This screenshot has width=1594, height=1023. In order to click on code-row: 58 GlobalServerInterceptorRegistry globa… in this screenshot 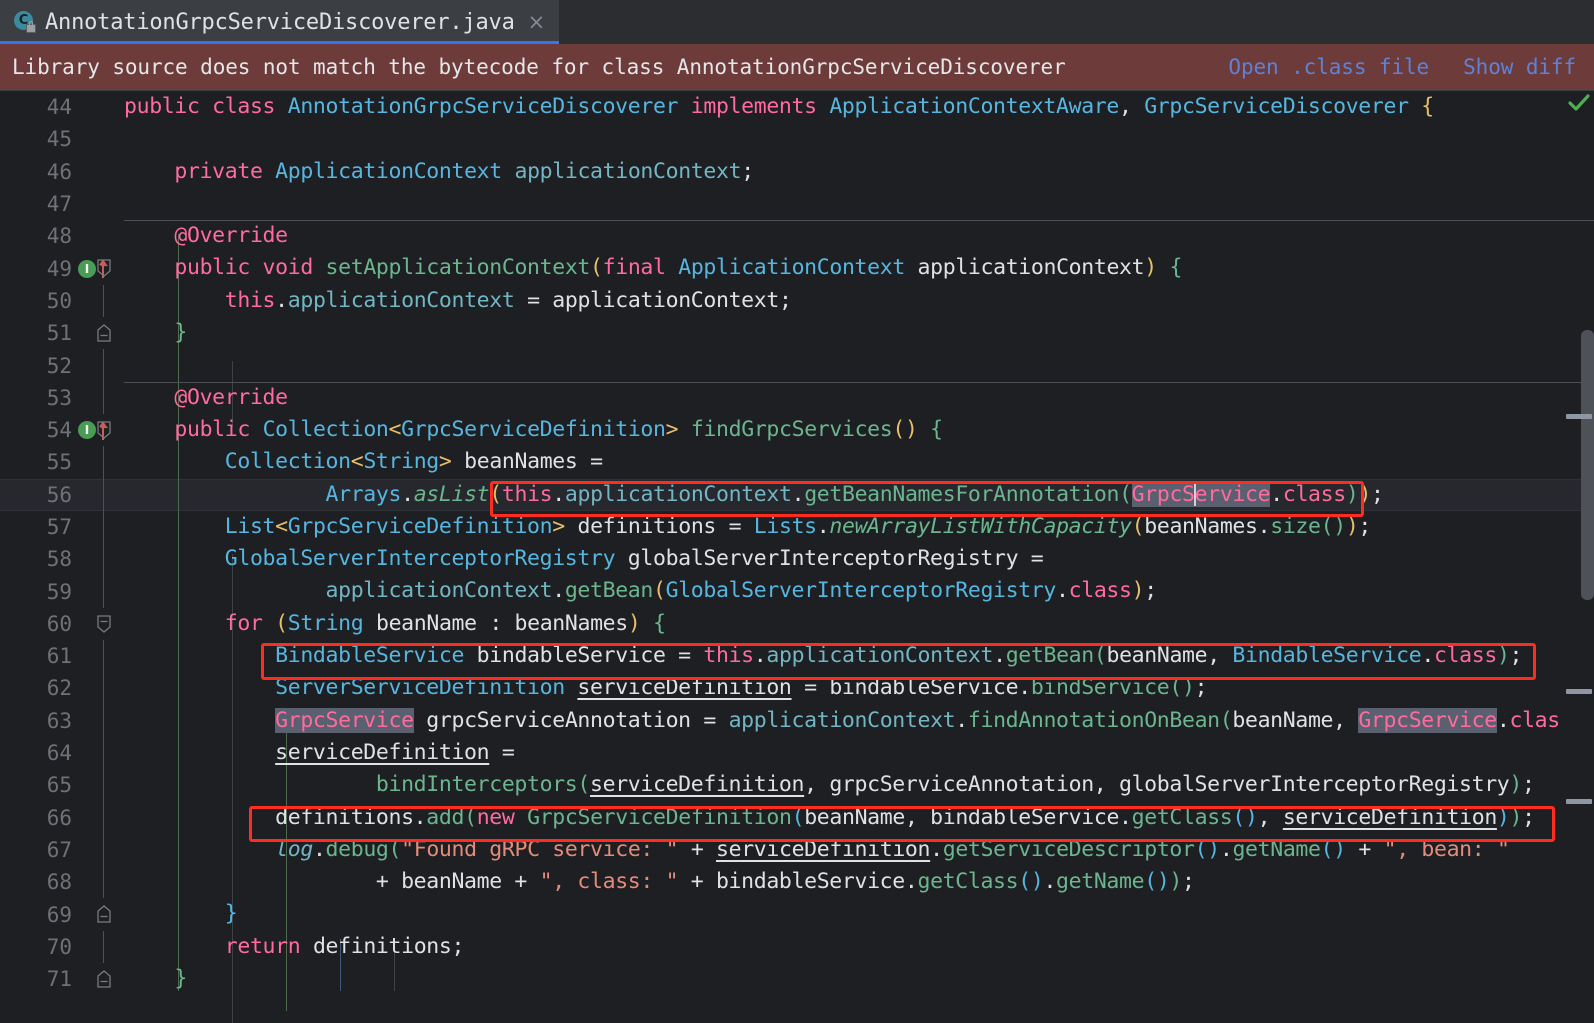, I will do `click(797, 559)`.